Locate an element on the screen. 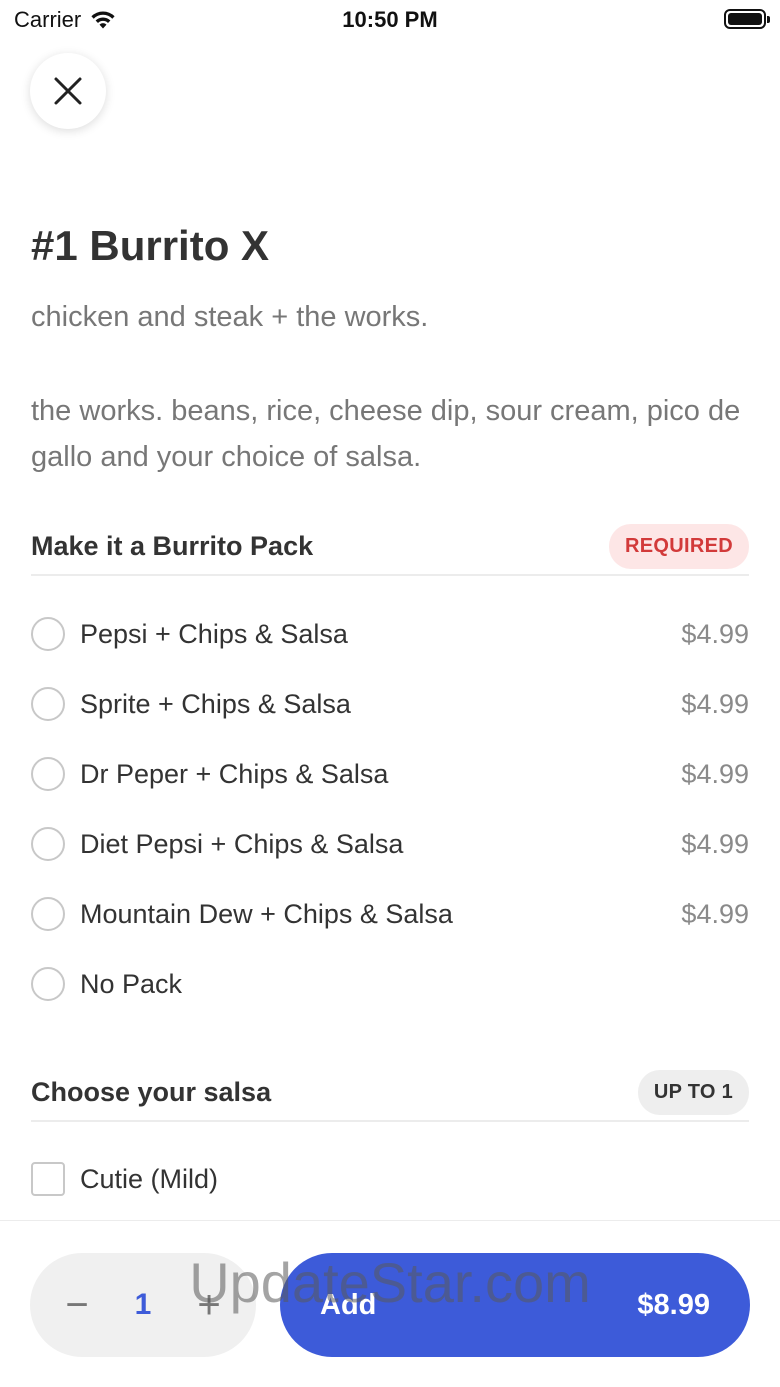  status-bar: Carrier 10:50 PM is located at coordinates (390, 20).